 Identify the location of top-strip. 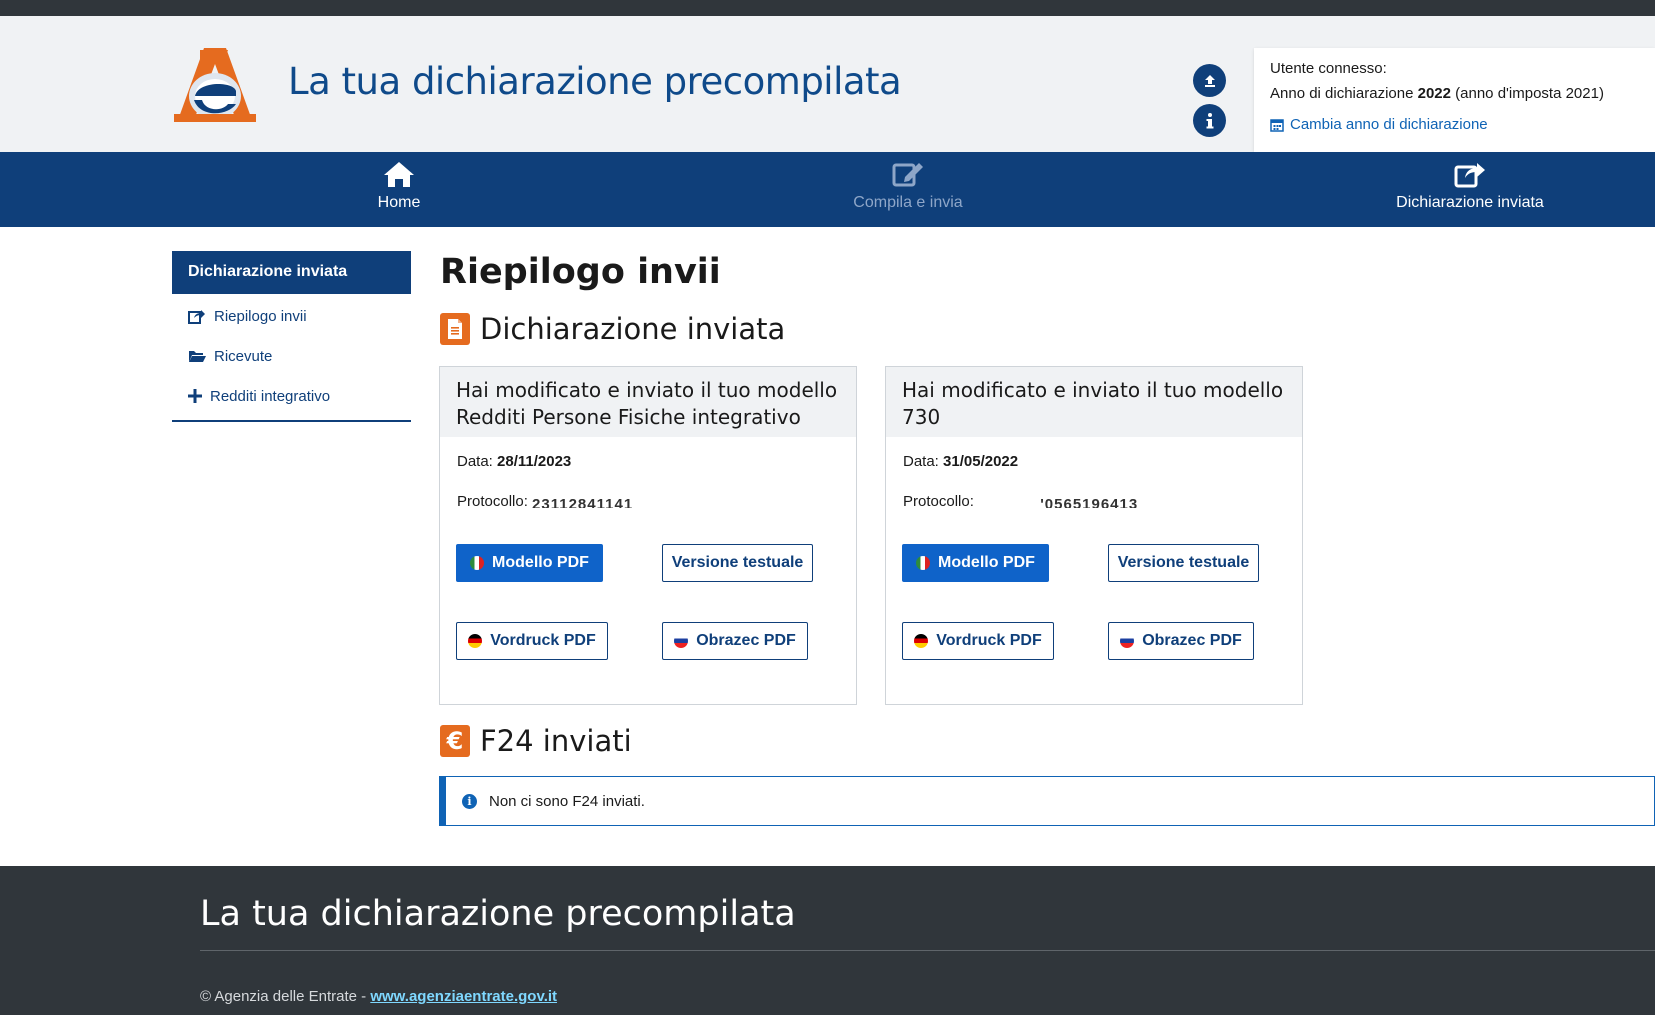
(827, 8).